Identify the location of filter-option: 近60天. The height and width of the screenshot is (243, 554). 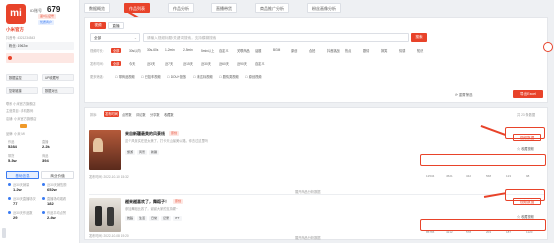
(224, 63).